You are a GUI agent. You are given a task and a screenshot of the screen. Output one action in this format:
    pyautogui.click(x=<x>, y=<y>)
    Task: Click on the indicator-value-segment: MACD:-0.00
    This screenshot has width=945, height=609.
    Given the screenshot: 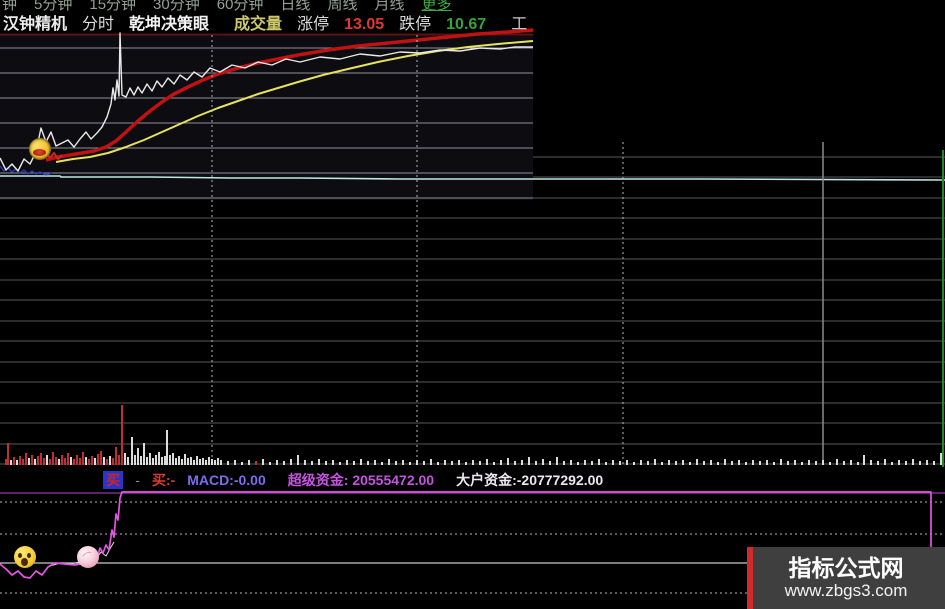 What is the action you would take?
    pyautogui.click(x=226, y=479)
    